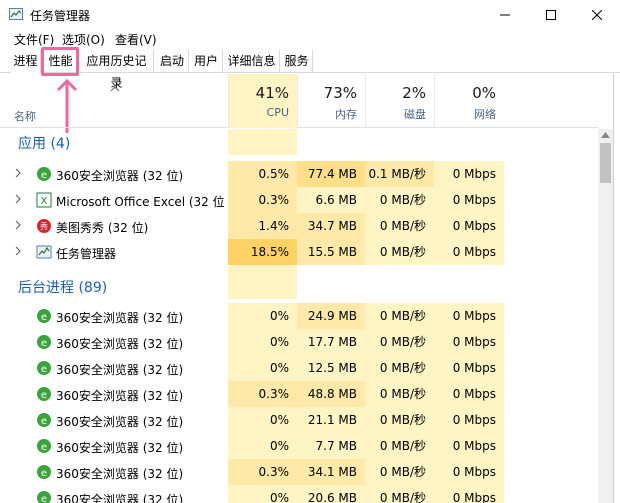 This screenshot has width=620, height=503. I want to click on tab-users: 用户, so click(206, 61).